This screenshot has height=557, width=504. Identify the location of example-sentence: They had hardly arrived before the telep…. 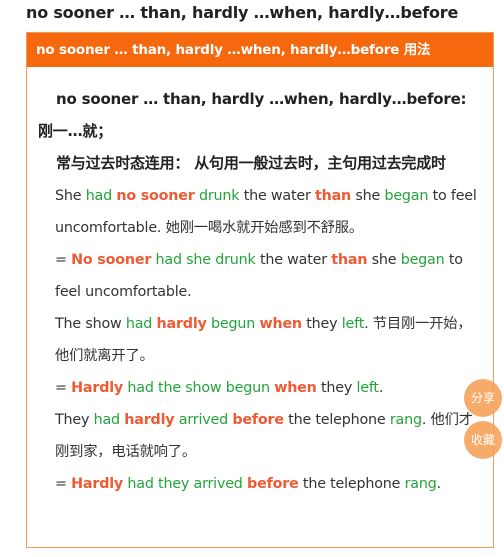
(264, 436).